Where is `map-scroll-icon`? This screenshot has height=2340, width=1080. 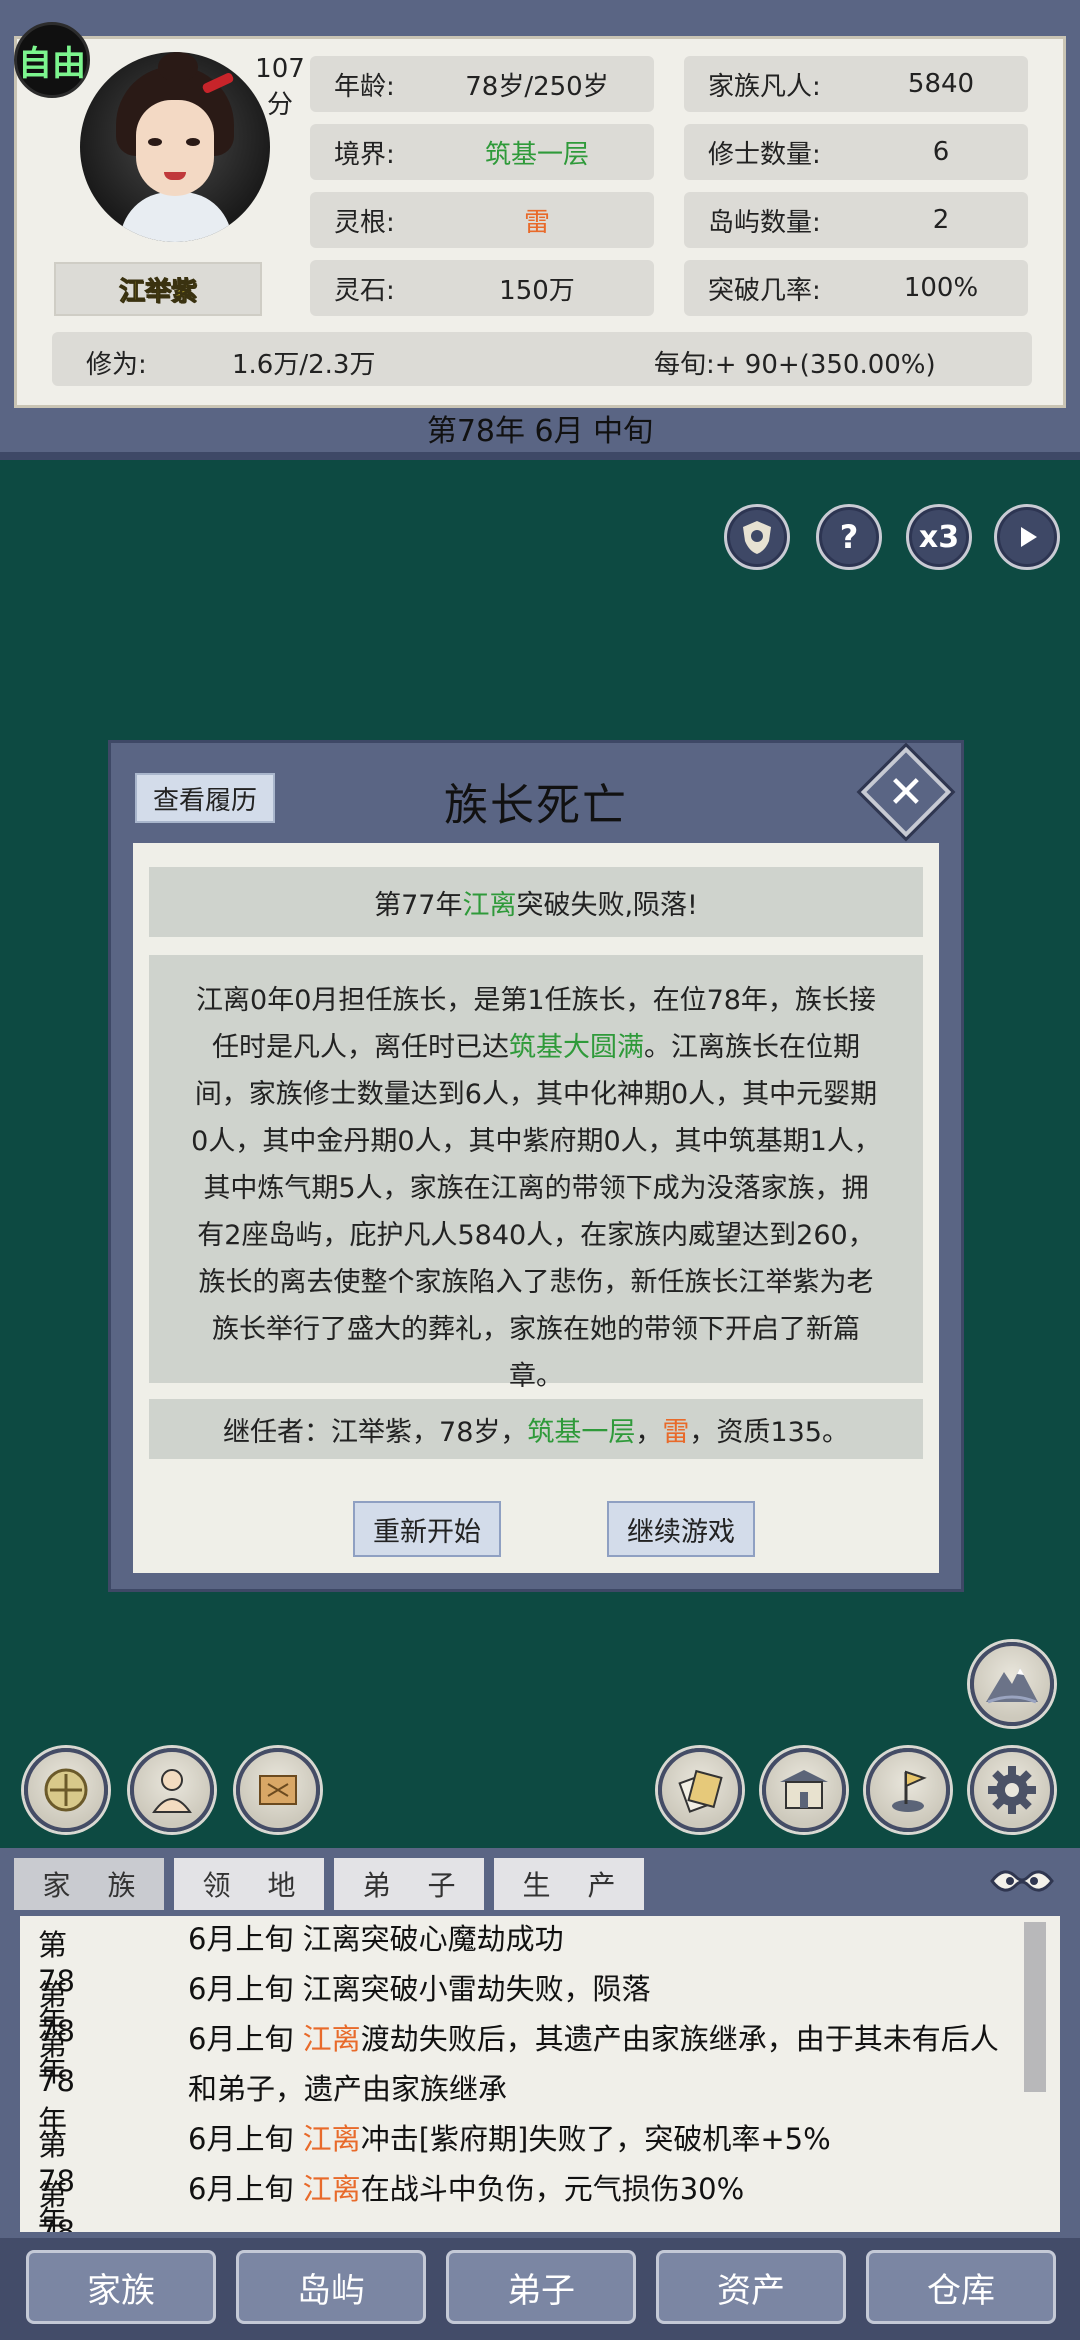
map-scroll-icon is located at coordinates (278, 1790).